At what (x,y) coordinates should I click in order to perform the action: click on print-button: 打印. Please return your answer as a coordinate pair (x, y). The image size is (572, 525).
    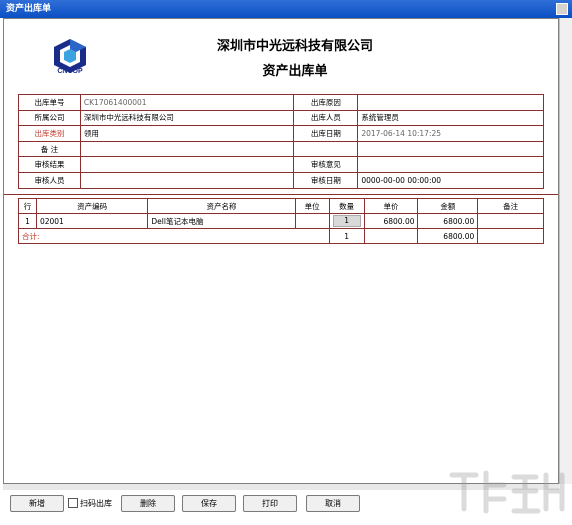
    Looking at the image, I should click on (270, 503).